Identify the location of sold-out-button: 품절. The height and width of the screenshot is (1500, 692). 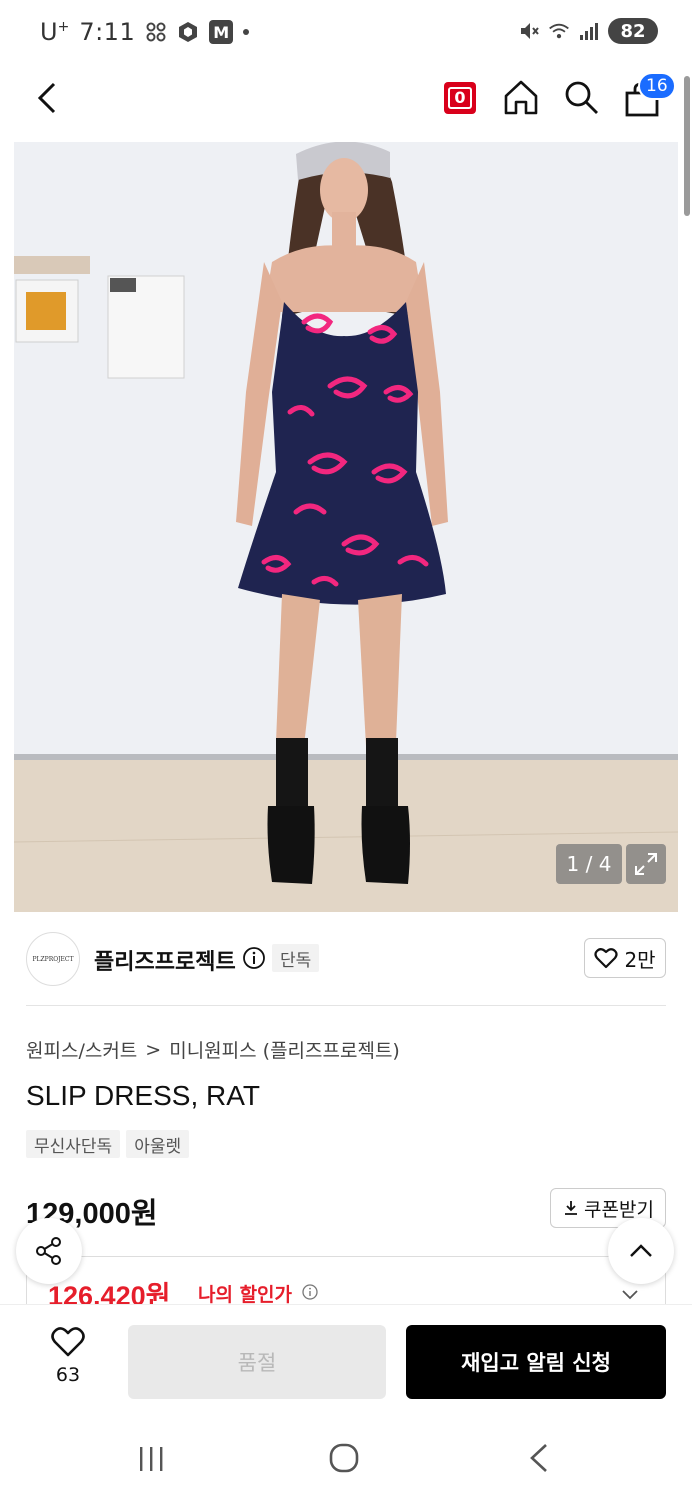
(257, 1362).